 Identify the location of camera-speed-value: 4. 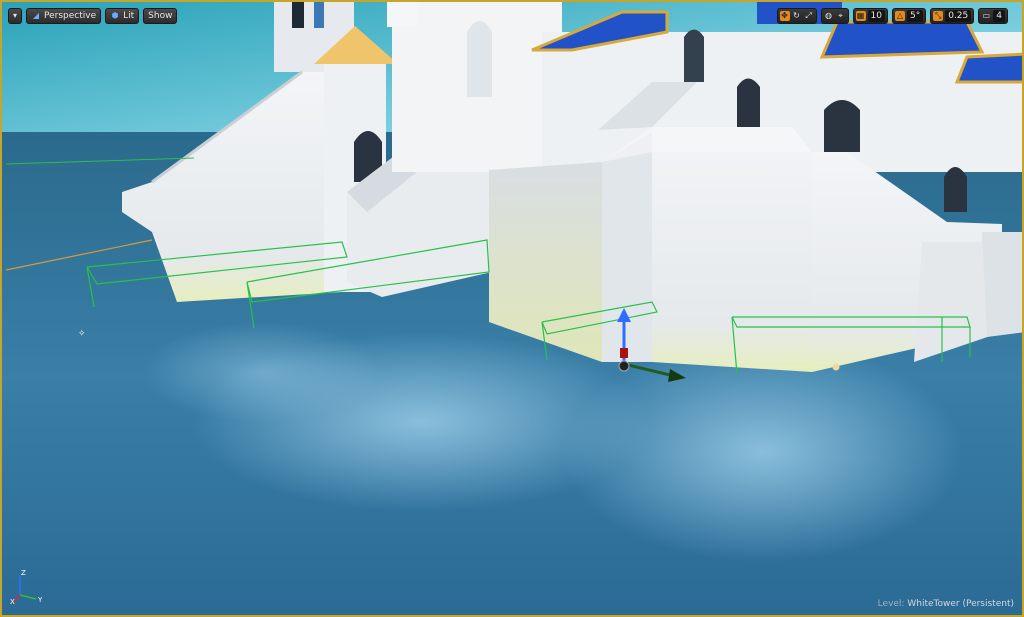
(999, 16).